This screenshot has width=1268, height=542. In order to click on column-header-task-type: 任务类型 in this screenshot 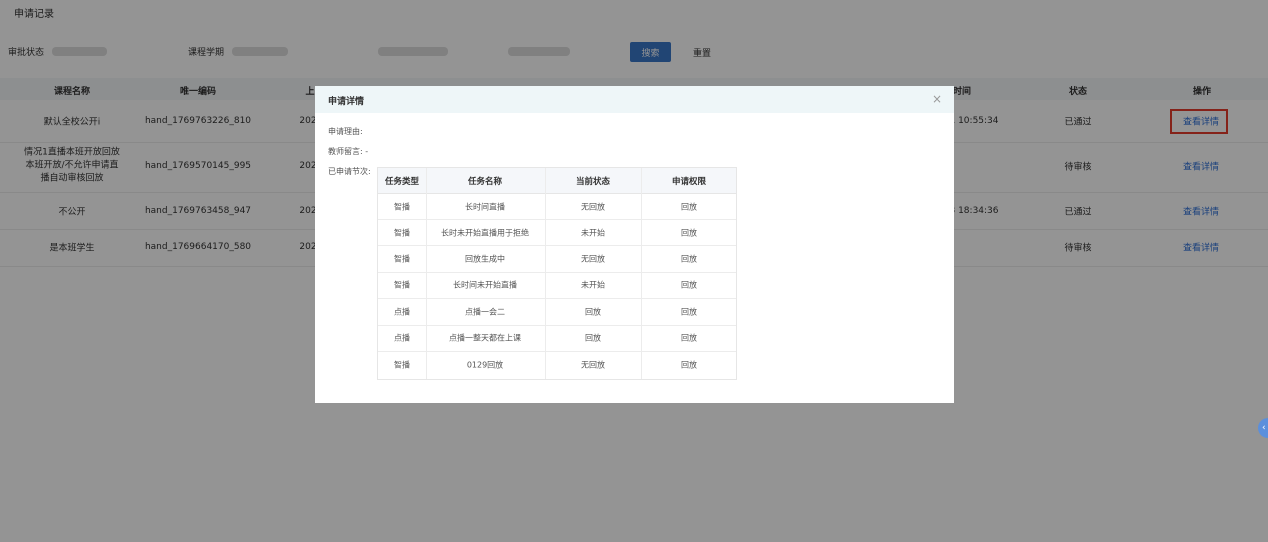, I will do `click(402, 182)`.